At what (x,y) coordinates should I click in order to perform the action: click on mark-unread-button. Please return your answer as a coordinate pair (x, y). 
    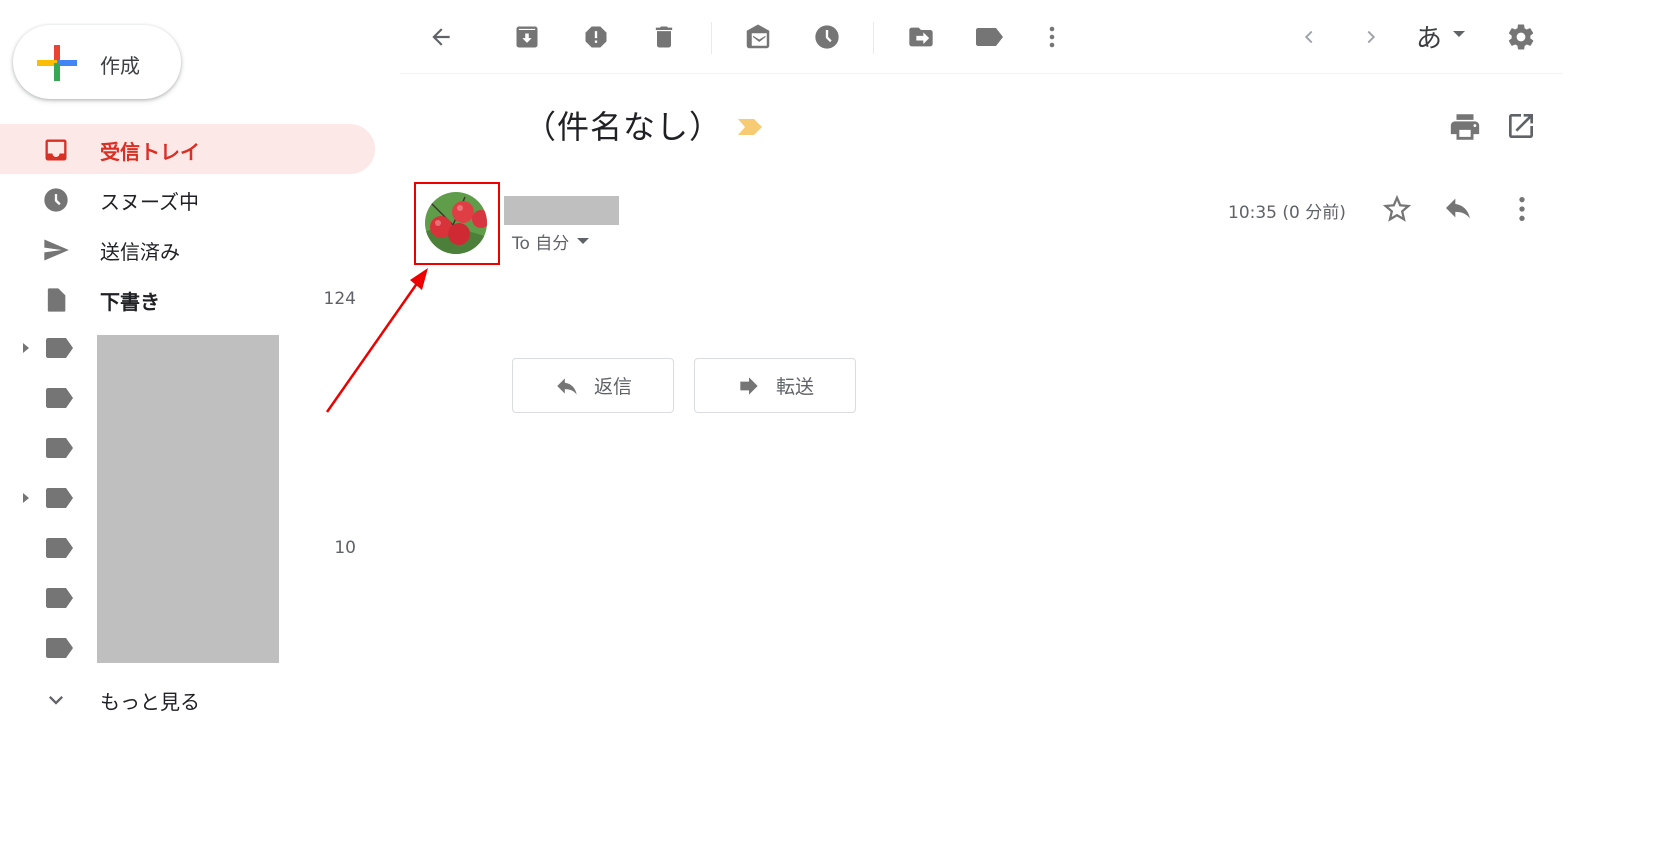
    Looking at the image, I should click on (758, 37).